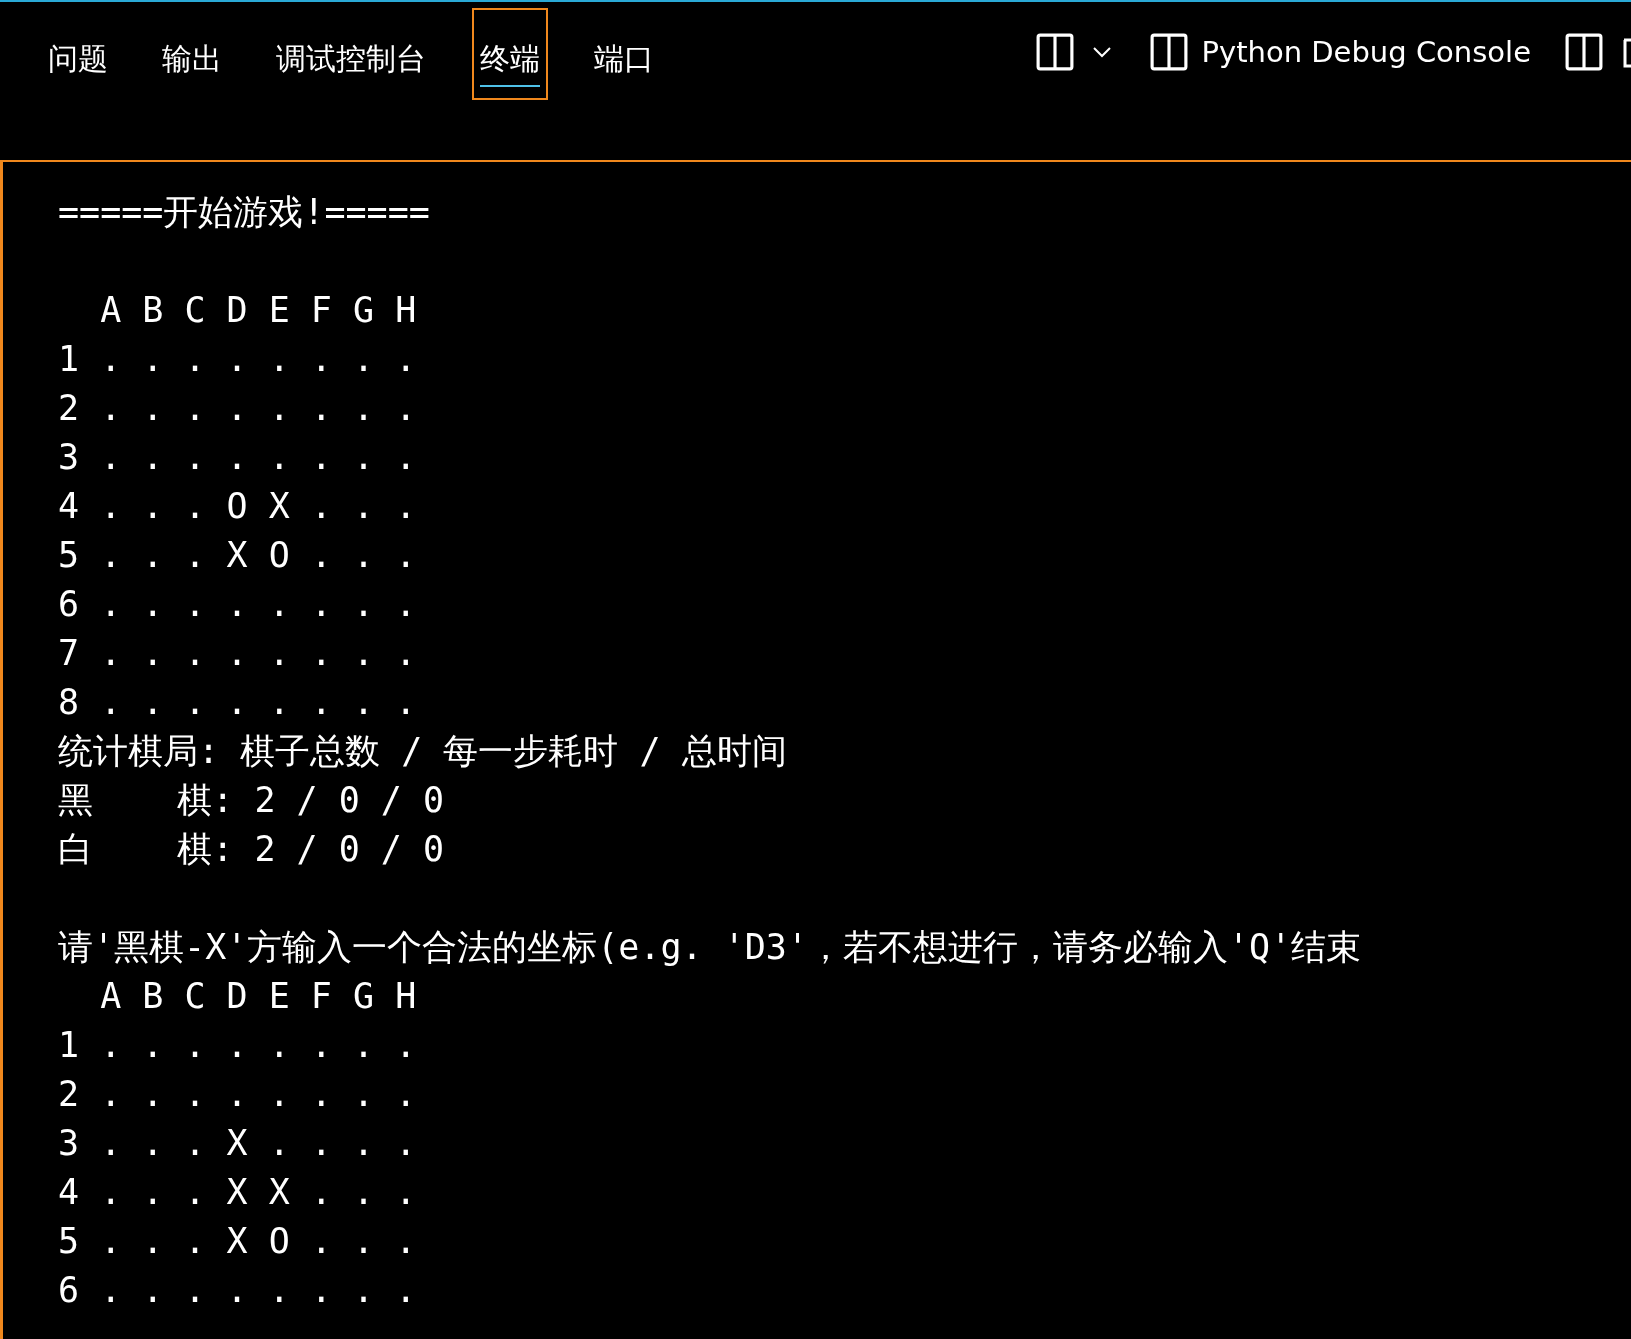  Describe the element at coordinates (238, 1192) in the screenshot. I see `terminal-line: 4 . . . X X . . .` at that location.